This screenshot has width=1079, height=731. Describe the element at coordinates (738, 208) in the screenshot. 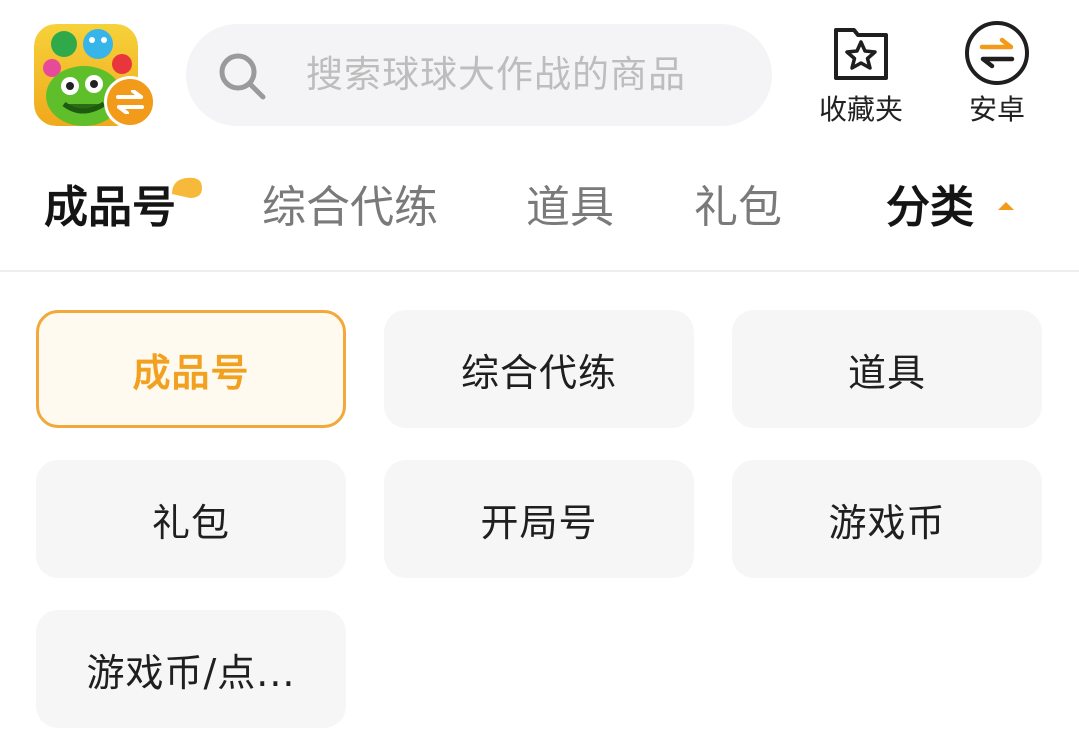

I see `tab-gift-pack: 礼包` at that location.